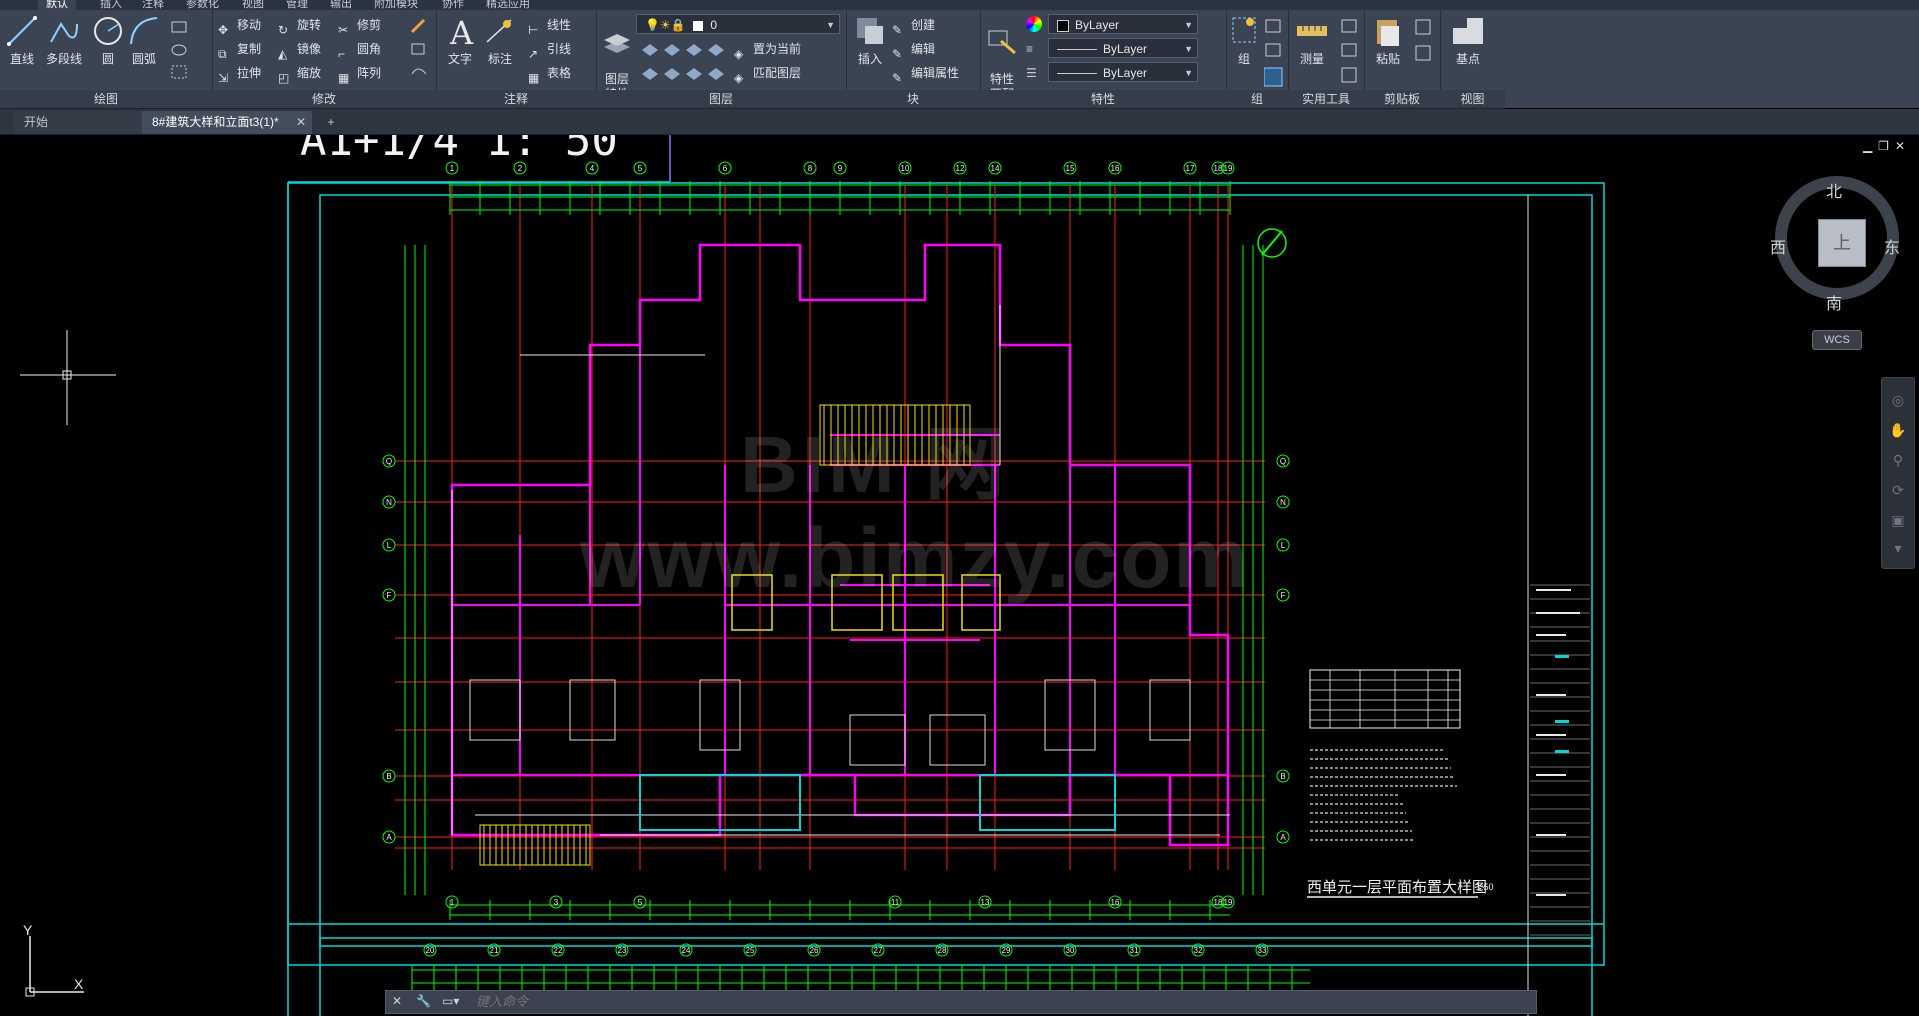  I want to click on fillet-button: ⌐ 圆角, so click(359, 49).